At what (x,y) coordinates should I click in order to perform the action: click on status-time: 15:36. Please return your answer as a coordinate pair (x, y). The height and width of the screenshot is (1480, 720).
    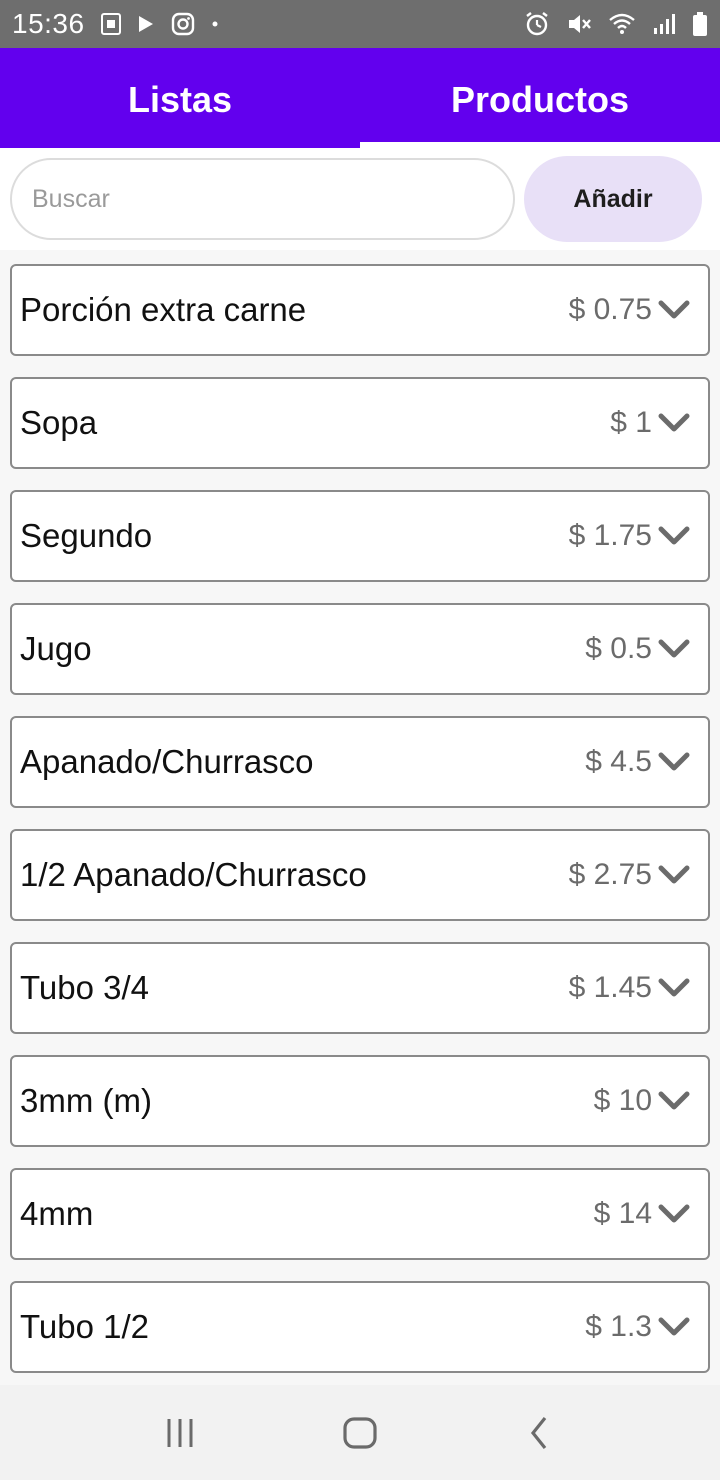
    Looking at the image, I should click on (48, 23).